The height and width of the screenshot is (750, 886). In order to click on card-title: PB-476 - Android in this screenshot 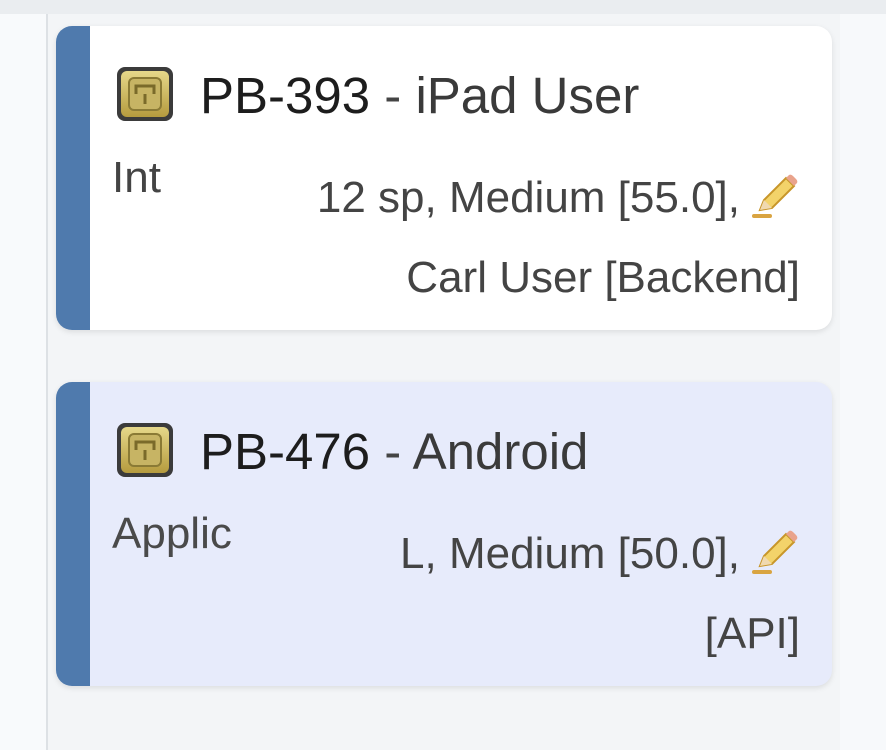, I will do `click(394, 452)`.